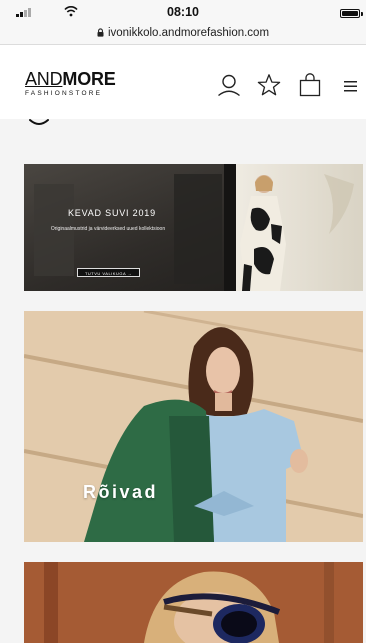  I want to click on category-card-accessories, so click(193, 602).